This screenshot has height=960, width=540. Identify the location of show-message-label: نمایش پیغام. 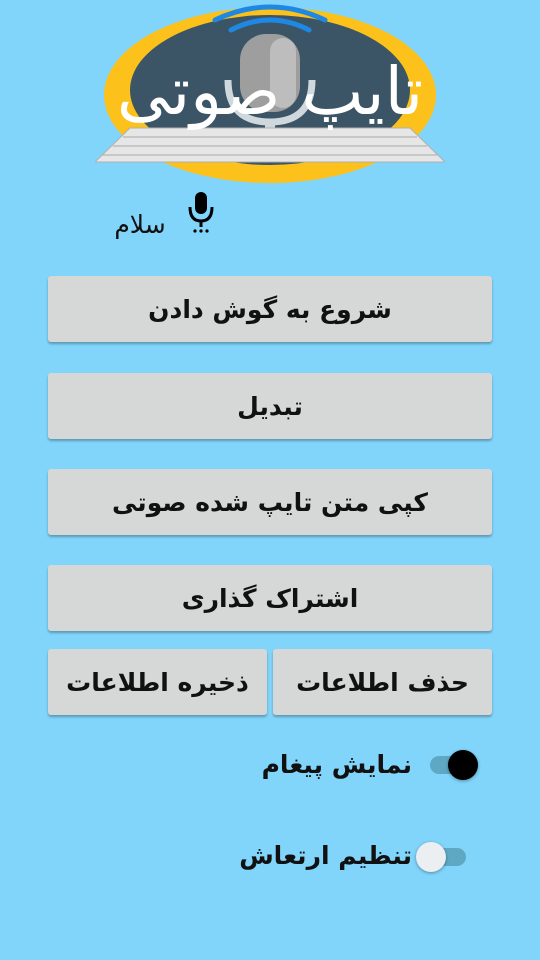
(336, 764).